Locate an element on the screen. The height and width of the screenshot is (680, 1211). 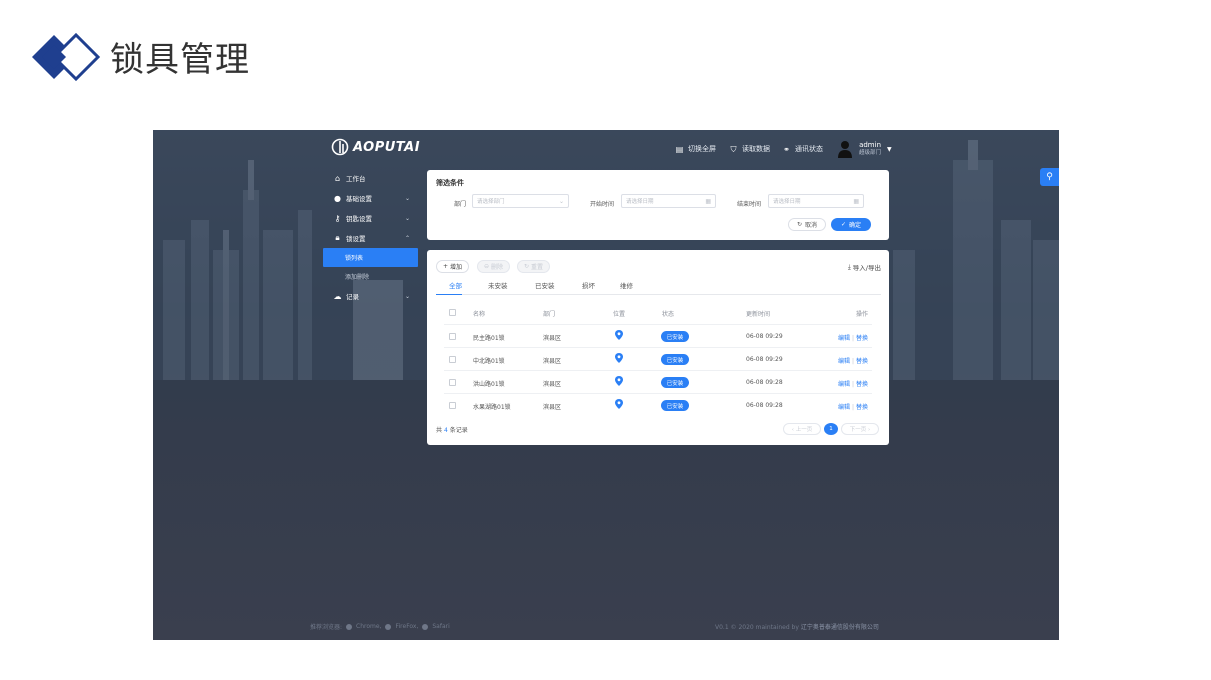
key-icon: ⚷ is located at coordinates (337, 218).